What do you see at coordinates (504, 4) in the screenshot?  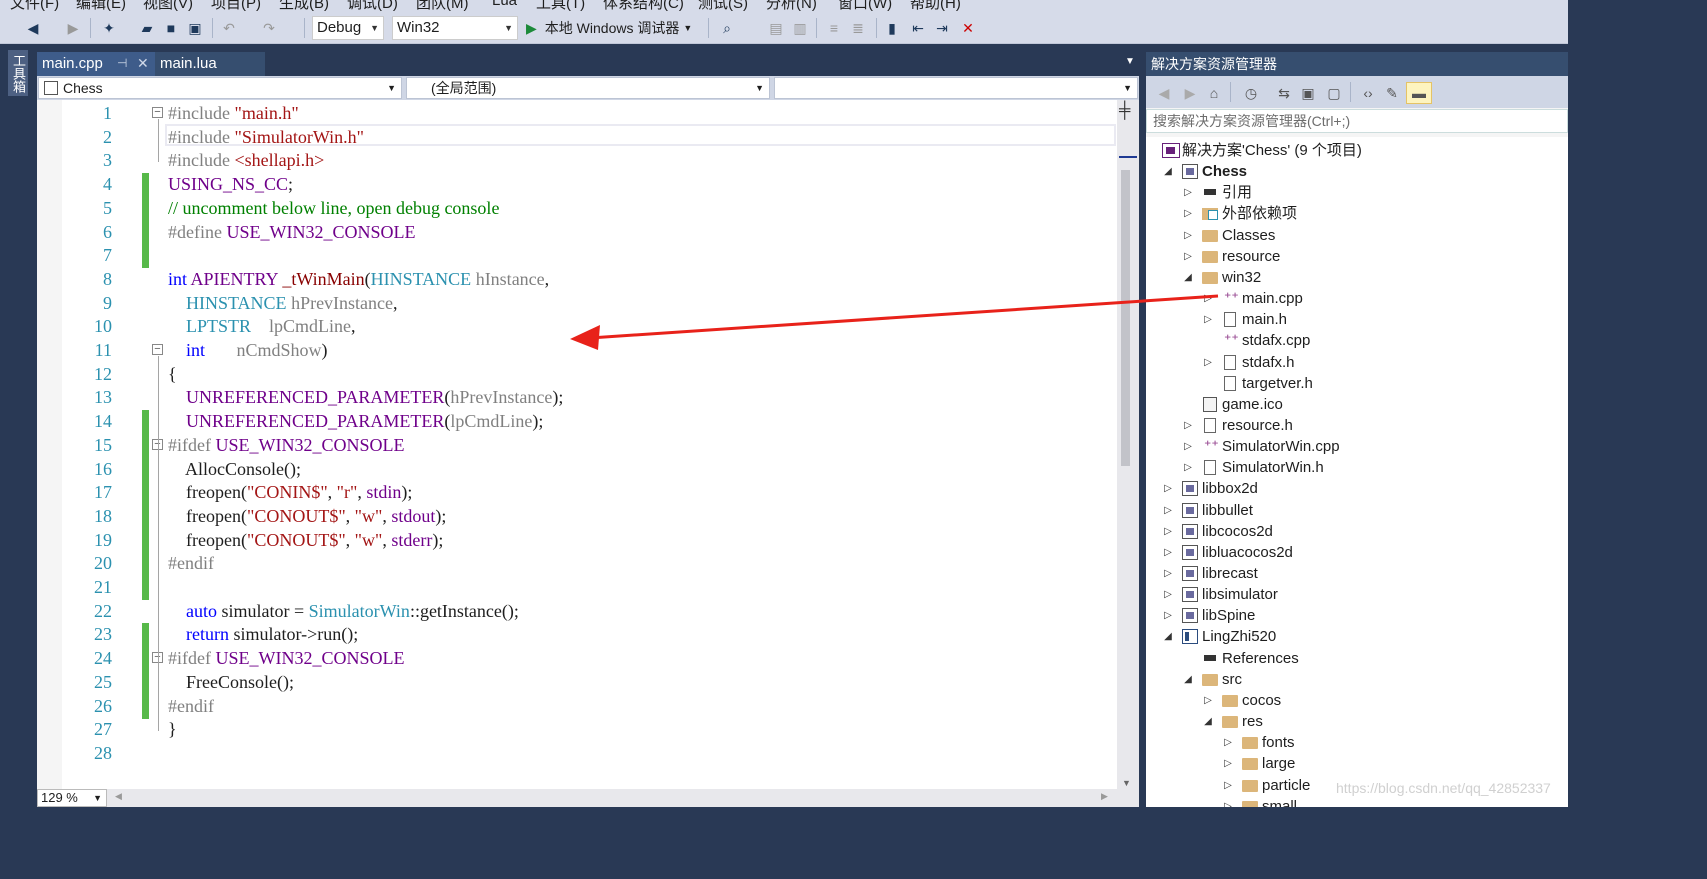 I see `menu-item: Lua` at bounding box center [504, 4].